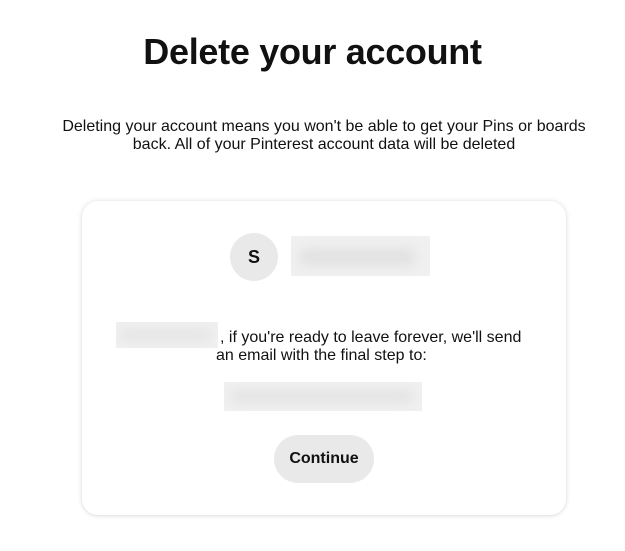 The width and height of the screenshot is (625, 551). Describe the element at coordinates (167, 335) in the screenshot. I see `redacted-name` at that location.